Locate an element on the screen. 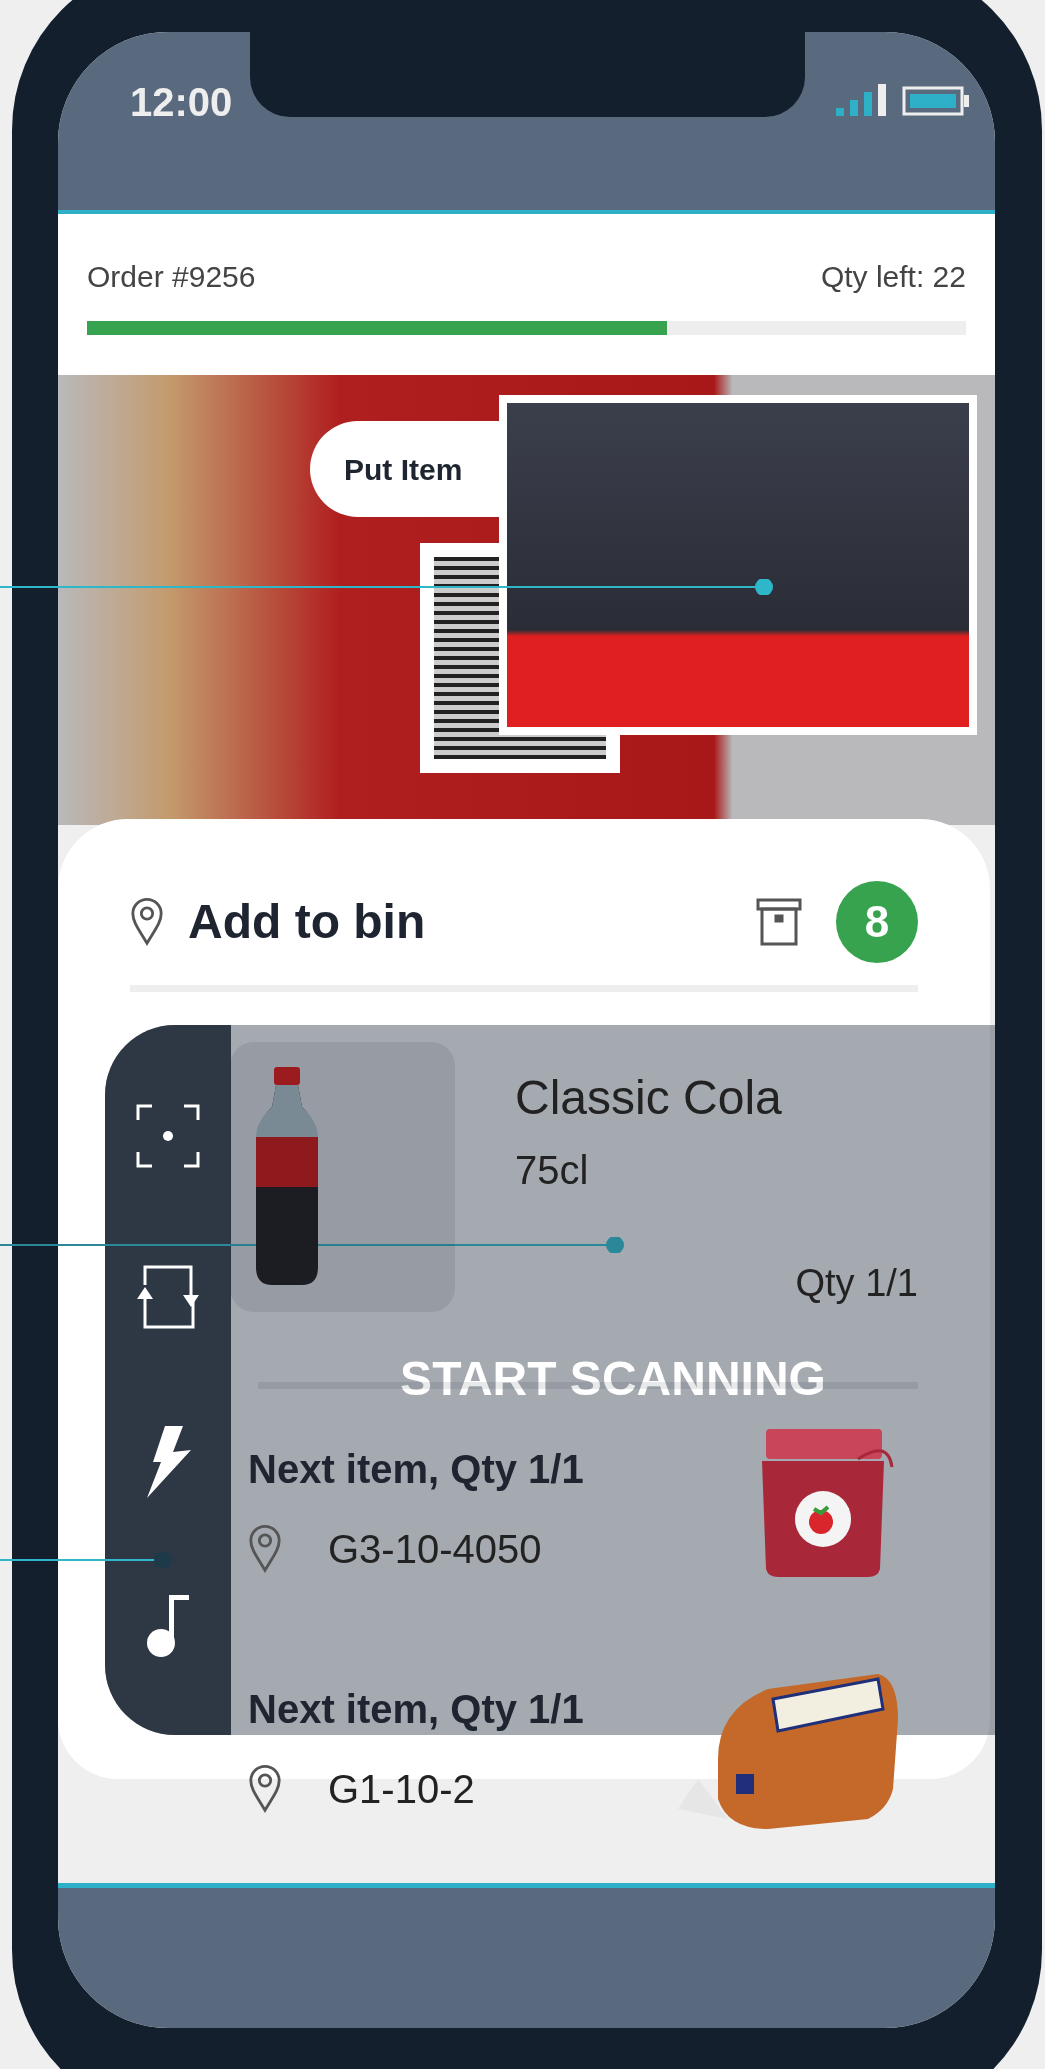 This screenshot has width=1045, height=2069. product-size: 75cl is located at coordinates (552, 1170).